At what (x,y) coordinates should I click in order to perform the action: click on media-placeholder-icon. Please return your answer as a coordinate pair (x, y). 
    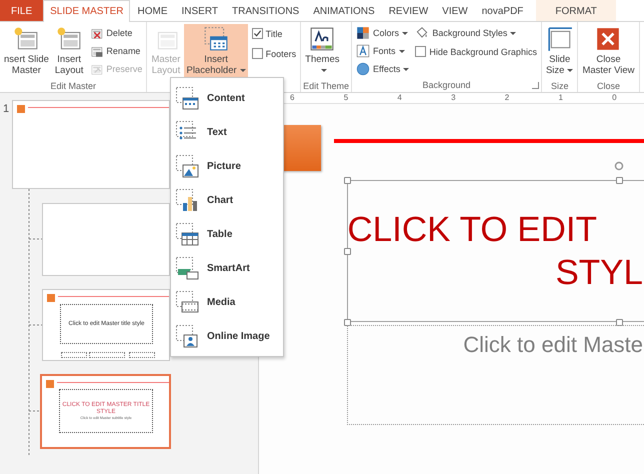
    Looking at the image, I should click on (187, 302).